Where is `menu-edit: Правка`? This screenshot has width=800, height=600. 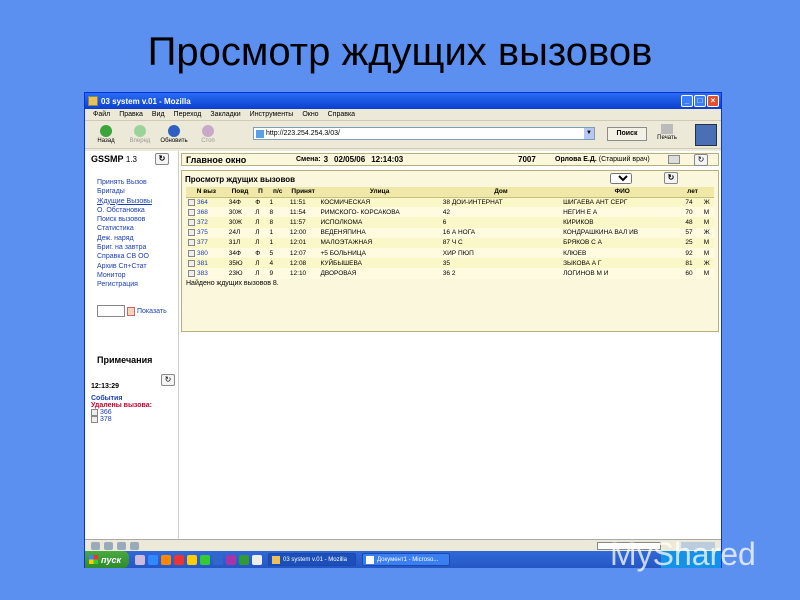
menu-edit: Правка is located at coordinates (131, 114).